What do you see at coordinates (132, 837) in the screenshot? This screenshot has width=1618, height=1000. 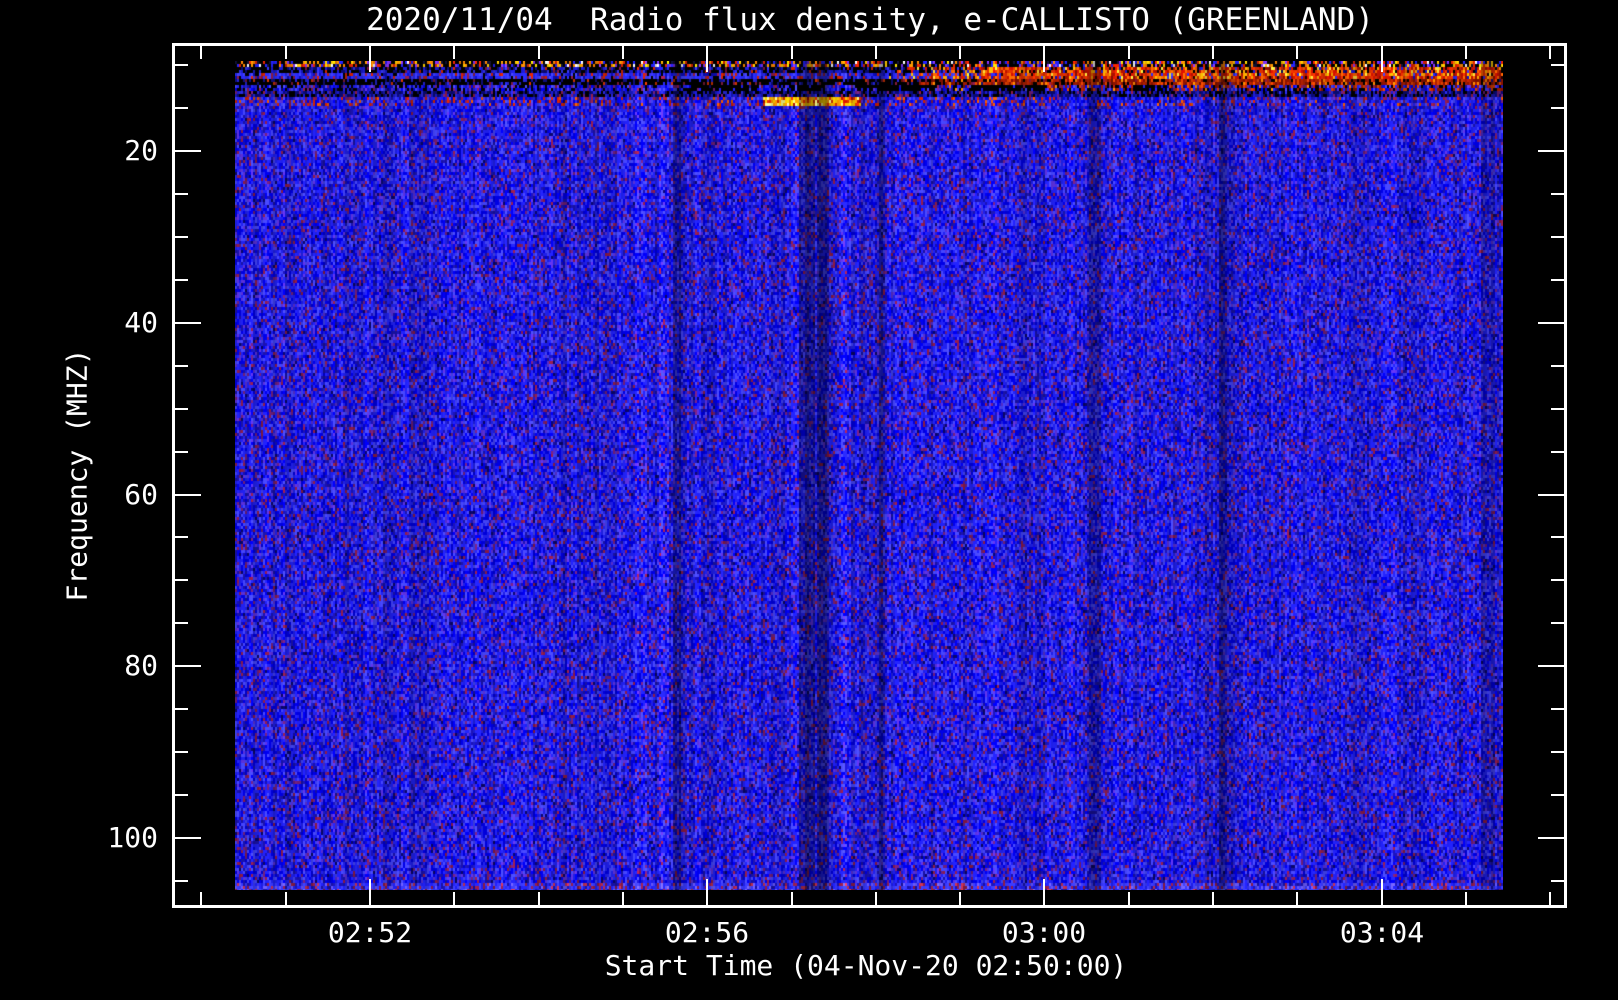 I see `y-tick-label: 100` at bounding box center [132, 837].